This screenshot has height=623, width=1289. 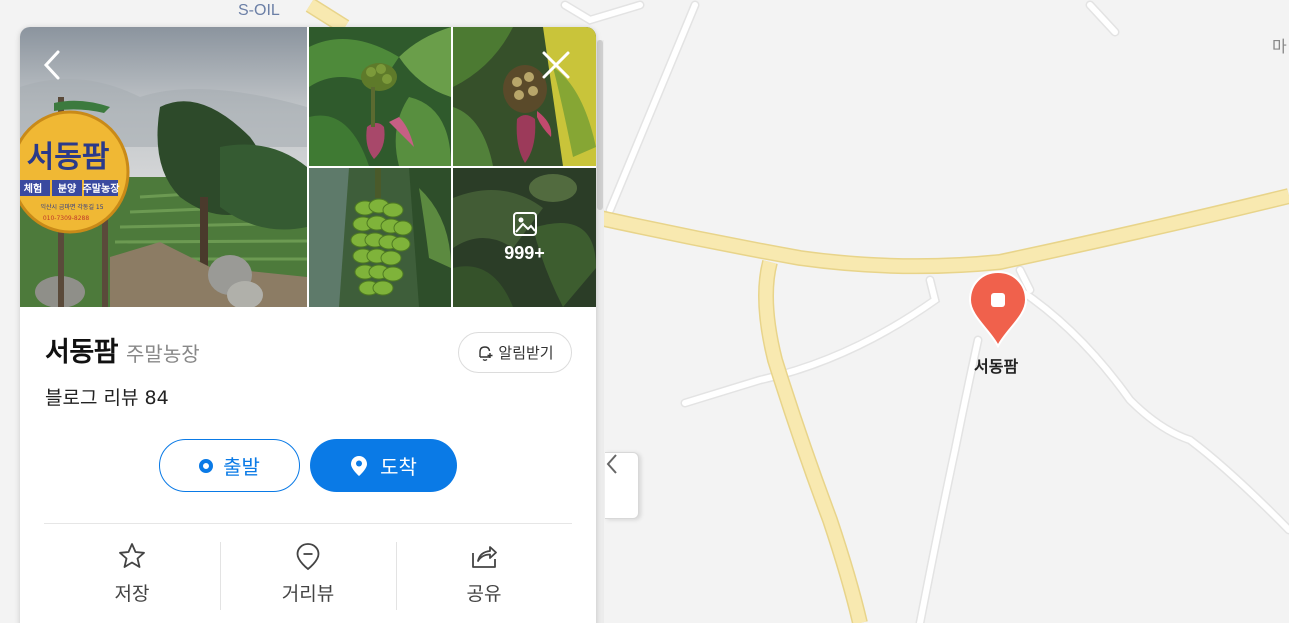 What do you see at coordinates (132, 594) in the screenshot?
I see `save-label: 저장` at bounding box center [132, 594].